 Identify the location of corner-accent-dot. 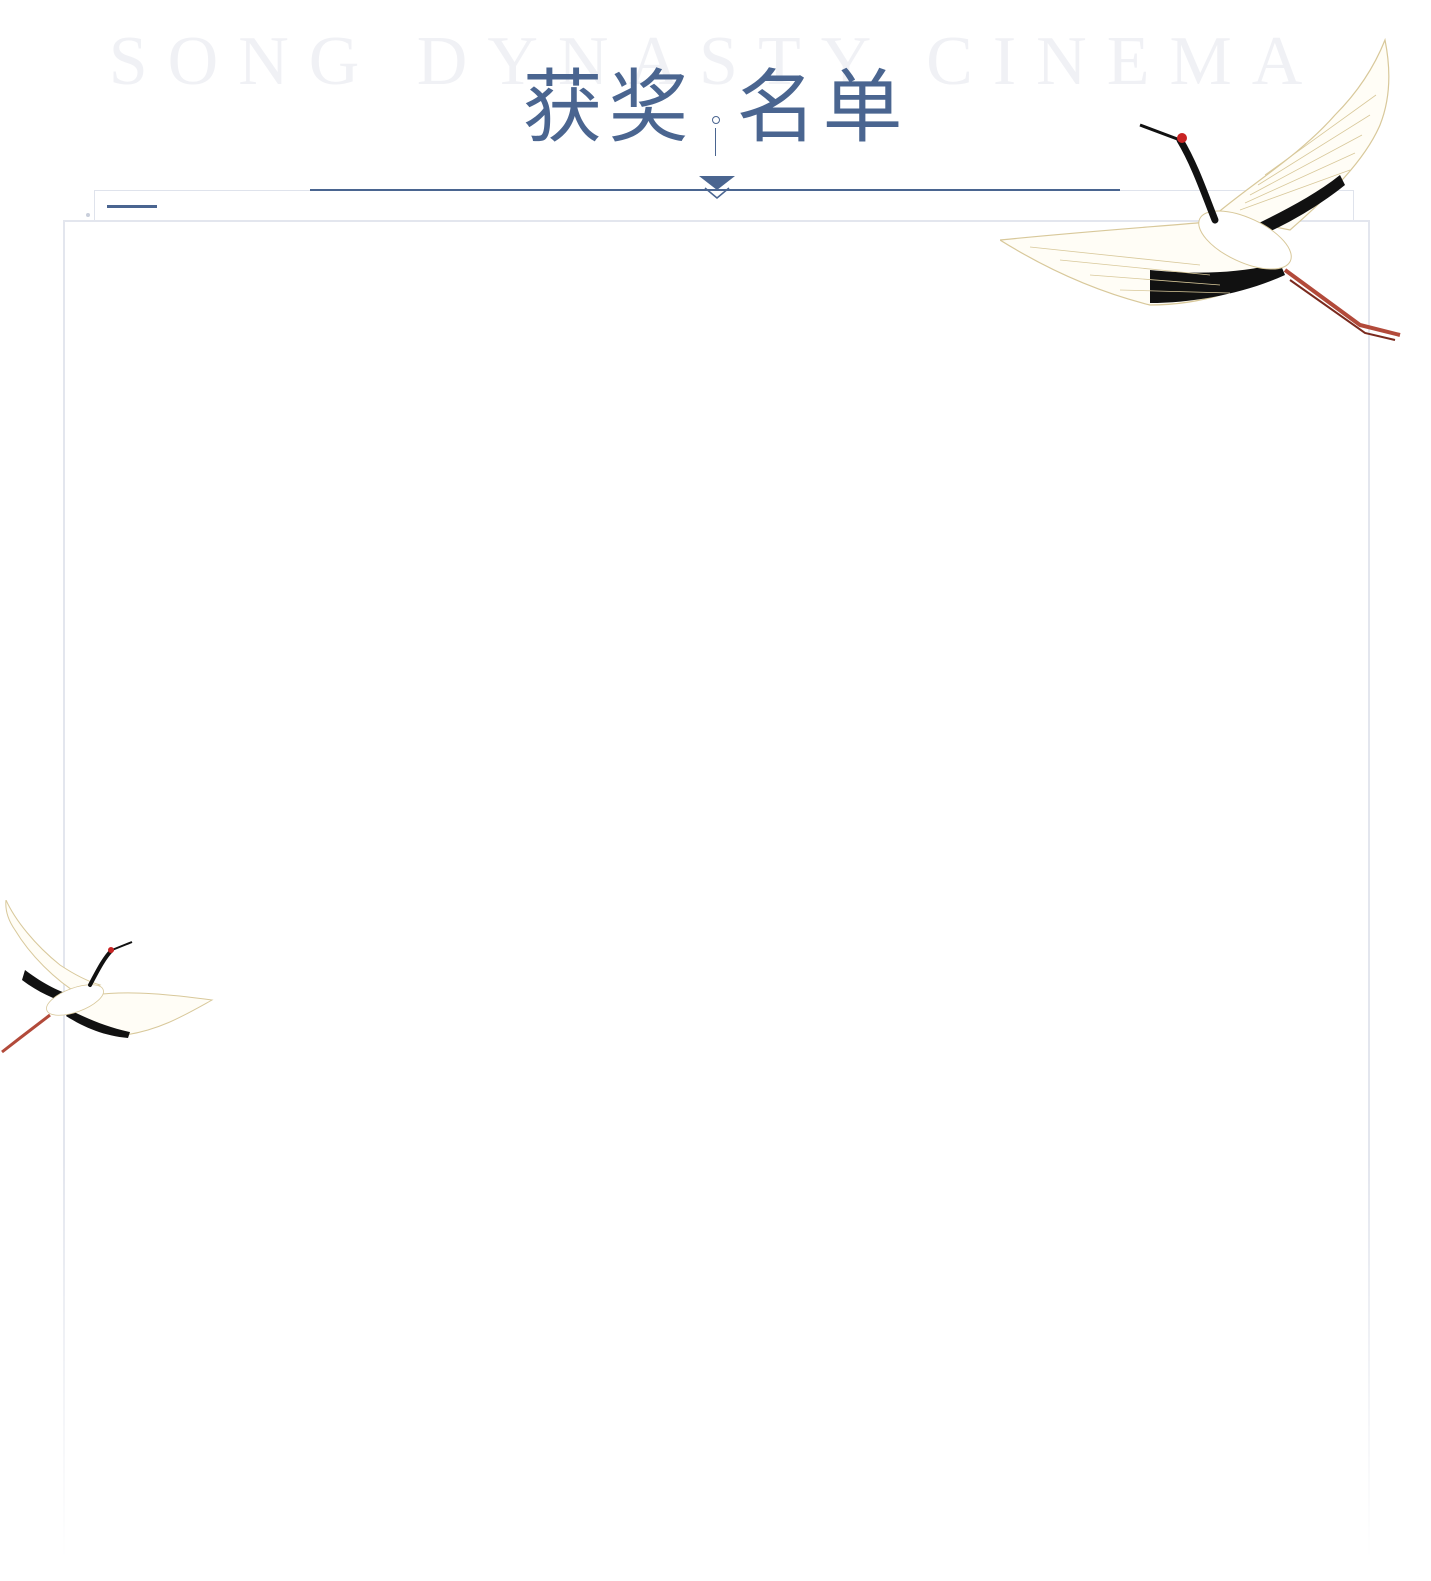
(88, 215).